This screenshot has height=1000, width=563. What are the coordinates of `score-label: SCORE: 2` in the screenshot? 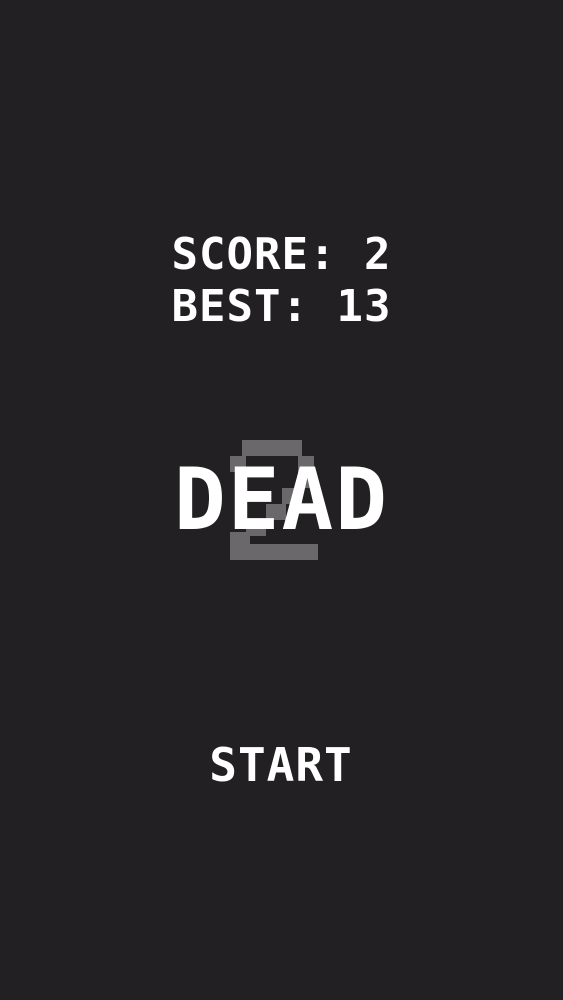 It's located at (281, 254).